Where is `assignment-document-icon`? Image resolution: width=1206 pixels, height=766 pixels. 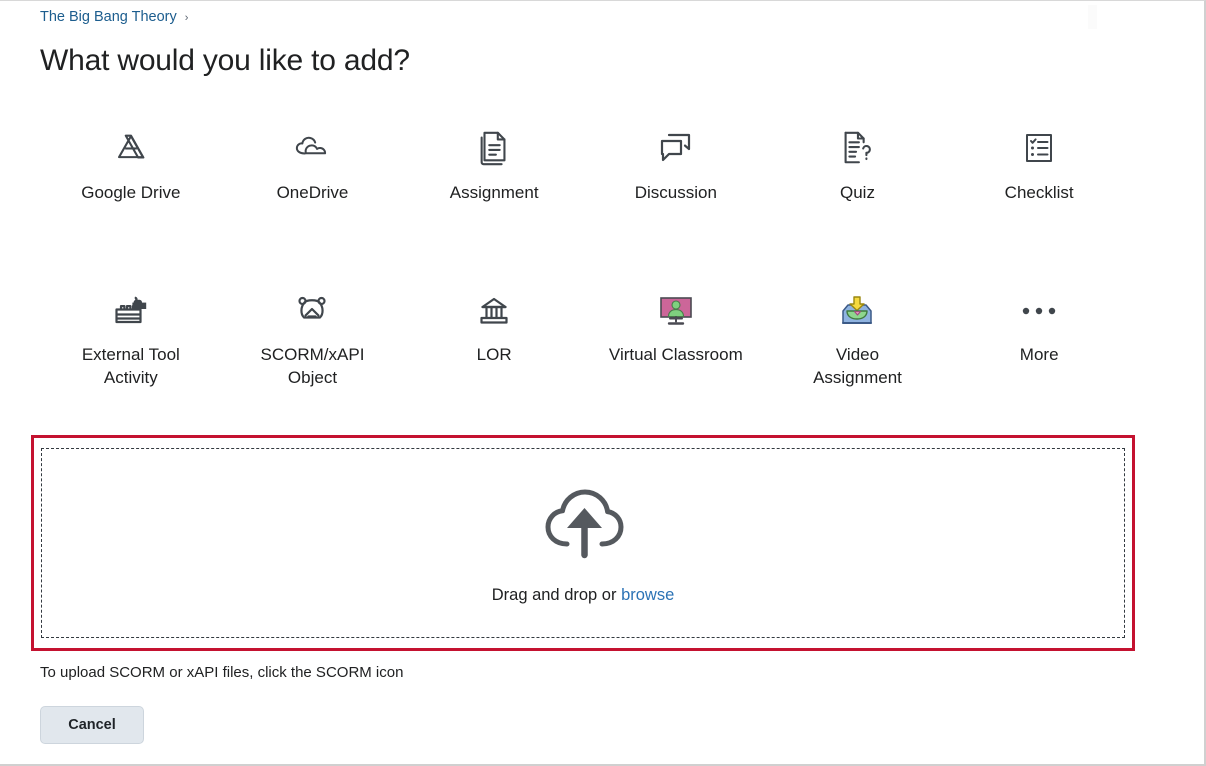 assignment-document-icon is located at coordinates (494, 148).